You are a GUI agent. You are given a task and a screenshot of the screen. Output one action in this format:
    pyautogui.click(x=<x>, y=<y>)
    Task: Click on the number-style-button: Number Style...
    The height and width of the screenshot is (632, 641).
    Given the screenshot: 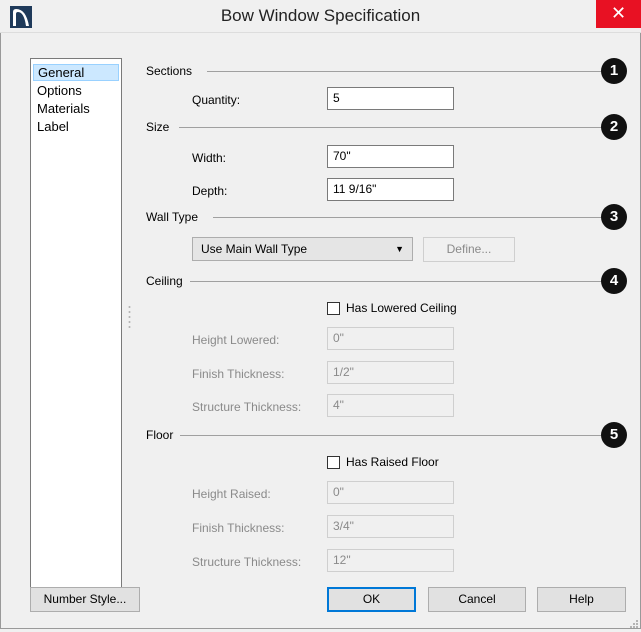 What is the action you would take?
    pyautogui.click(x=85, y=599)
    